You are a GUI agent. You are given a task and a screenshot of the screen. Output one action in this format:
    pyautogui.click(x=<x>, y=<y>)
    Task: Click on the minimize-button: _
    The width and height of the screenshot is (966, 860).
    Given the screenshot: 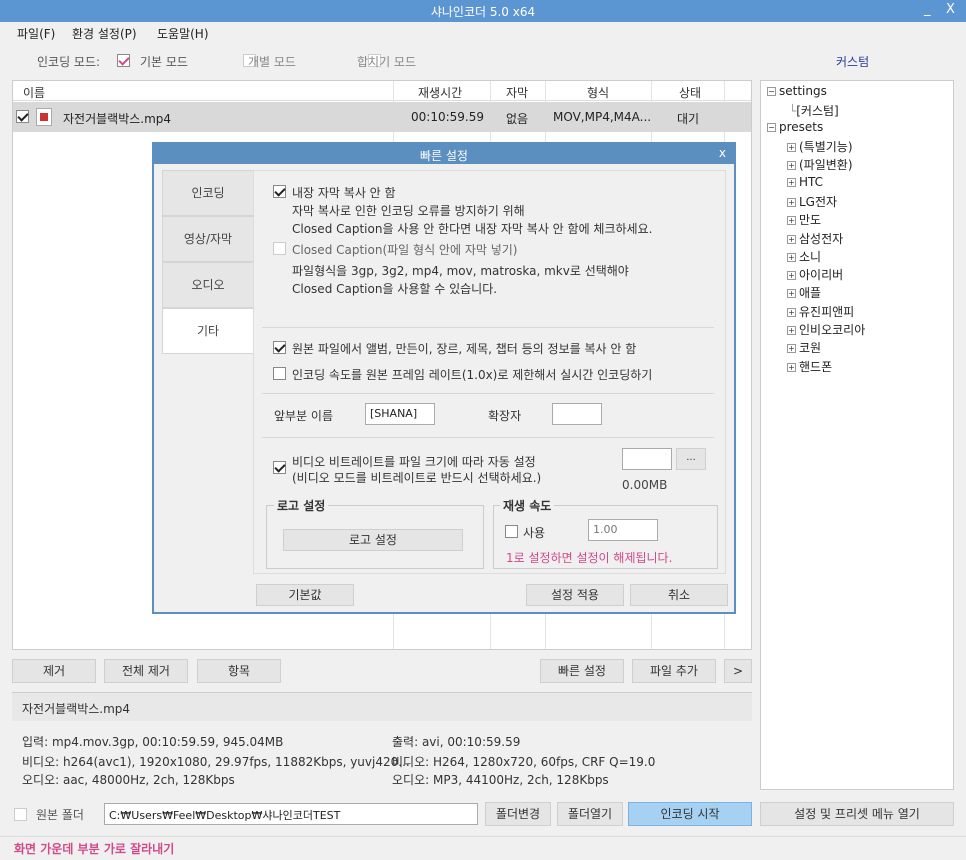 What is the action you would take?
    pyautogui.click(x=927, y=9)
    